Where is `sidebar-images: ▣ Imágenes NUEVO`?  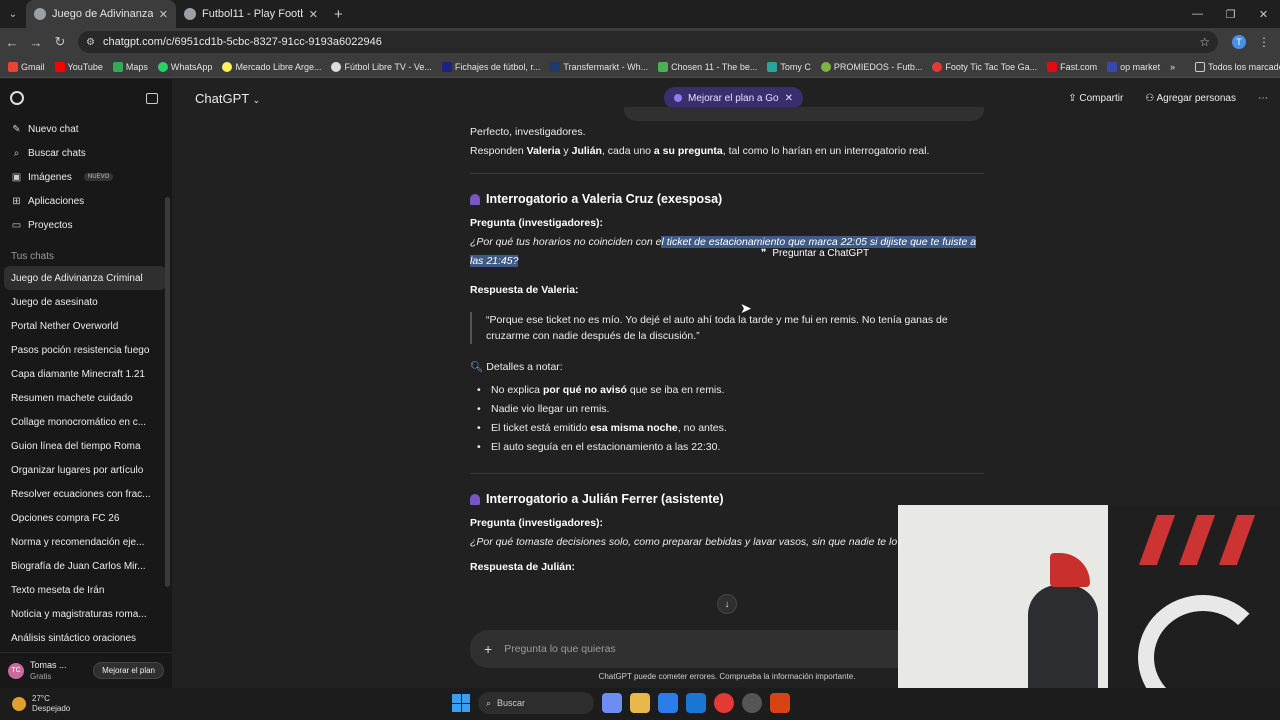 sidebar-images: ▣ Imágenes NUEVO is located at coordinates (86, 177).